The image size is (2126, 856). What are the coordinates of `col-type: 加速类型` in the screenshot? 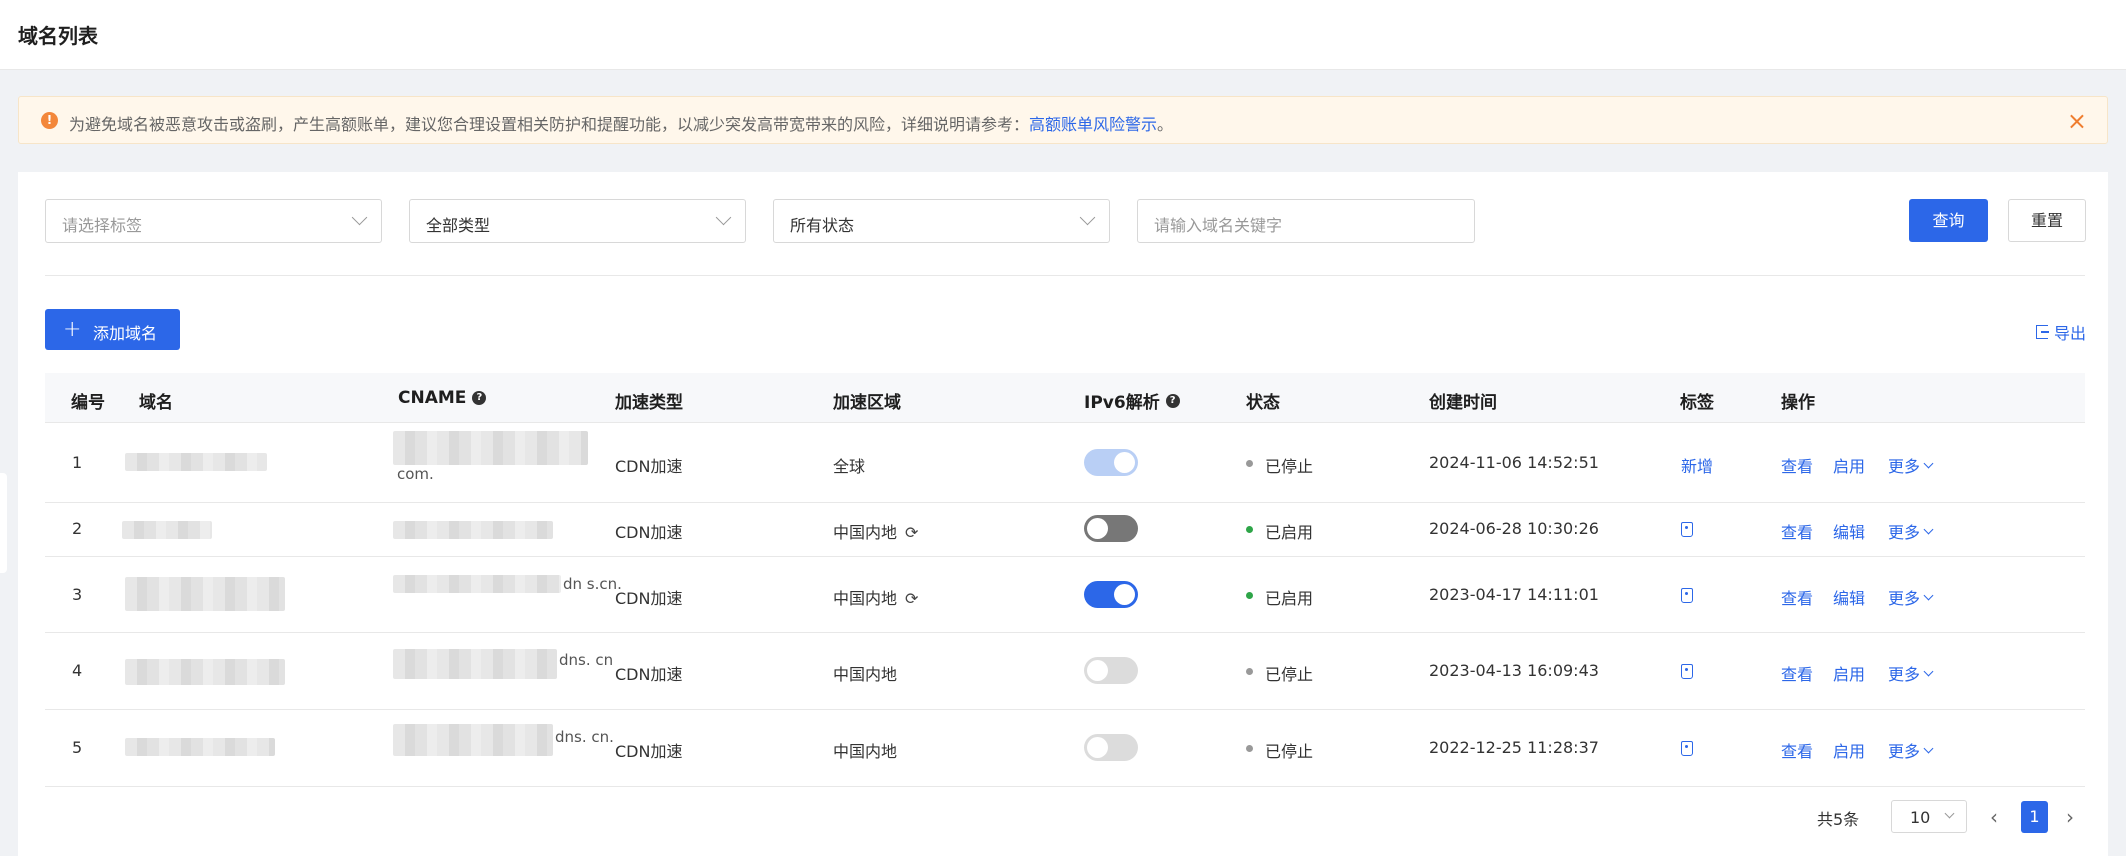 It's located at (649, 403).